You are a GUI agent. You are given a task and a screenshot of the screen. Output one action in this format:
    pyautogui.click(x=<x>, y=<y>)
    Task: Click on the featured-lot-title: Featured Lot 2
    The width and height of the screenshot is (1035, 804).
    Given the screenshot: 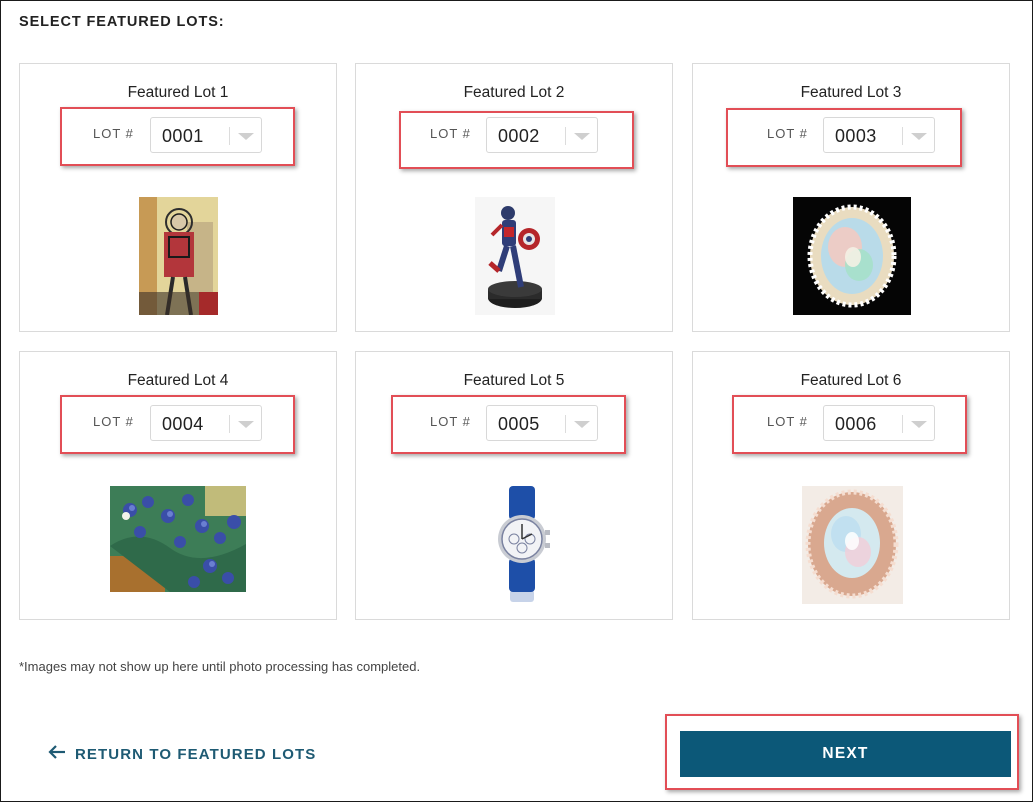 What is the action you would take?
    pyautogui.click(x=514, y=92)
    